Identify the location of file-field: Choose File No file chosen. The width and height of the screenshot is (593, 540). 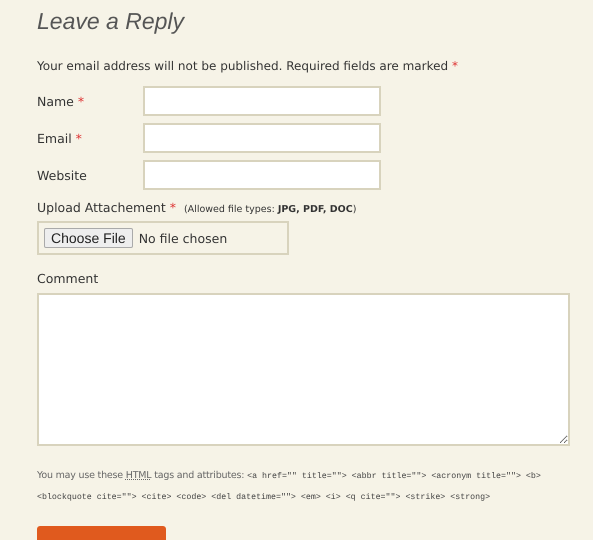
(163, 238).